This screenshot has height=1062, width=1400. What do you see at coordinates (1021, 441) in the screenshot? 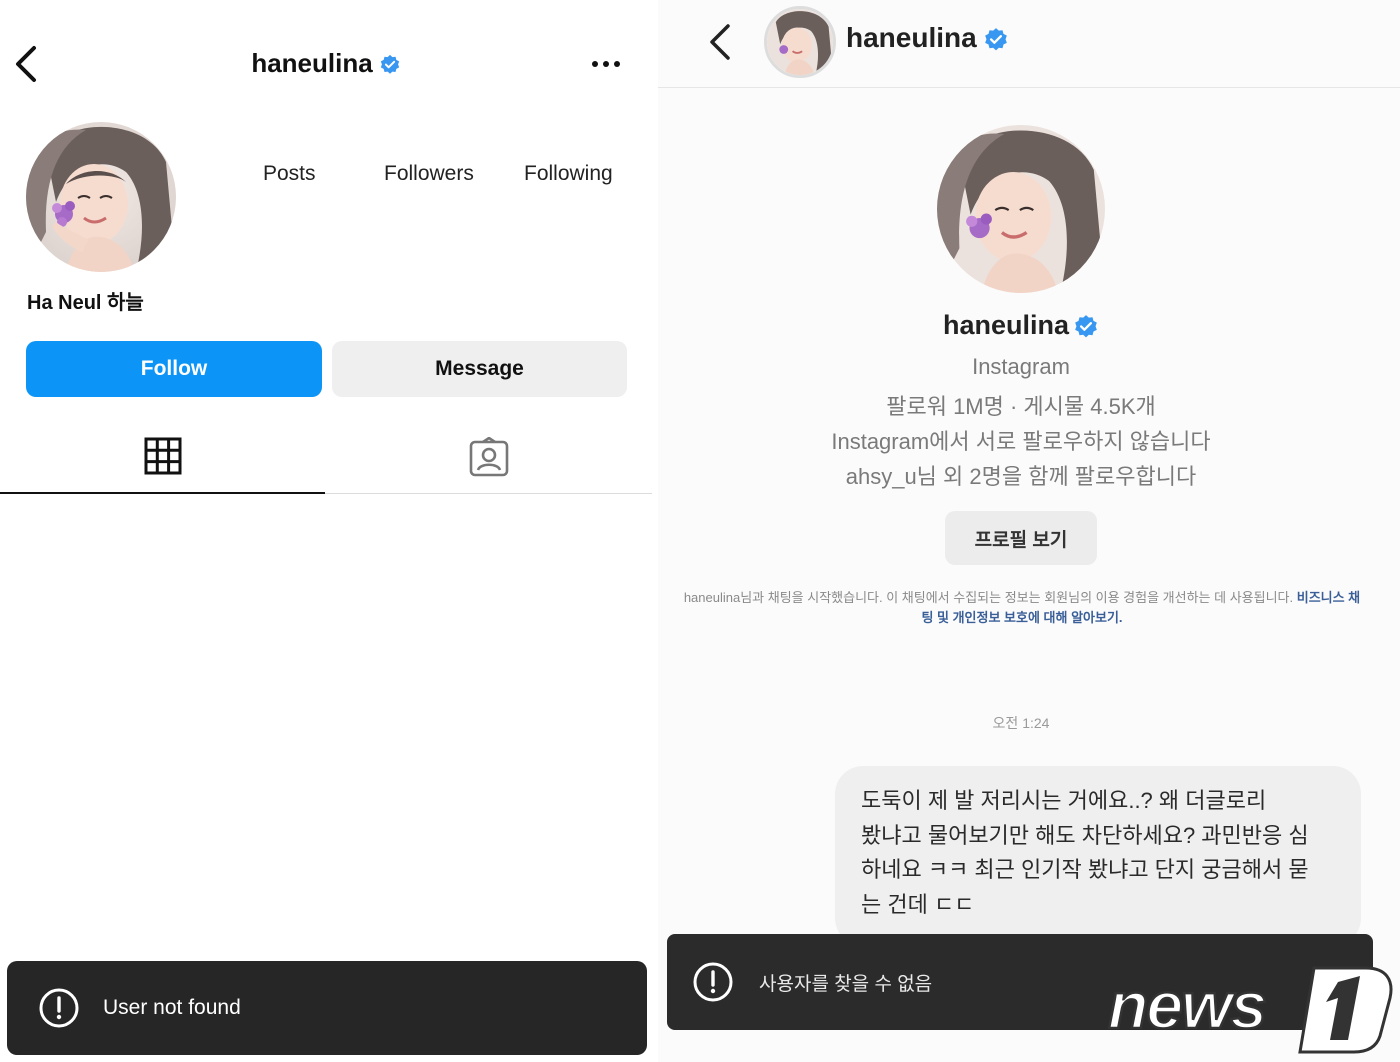
I see `profile-relation-line: Instagram에서 서로 팔로우하지 않습니다` at bounding box center [1021, 441].